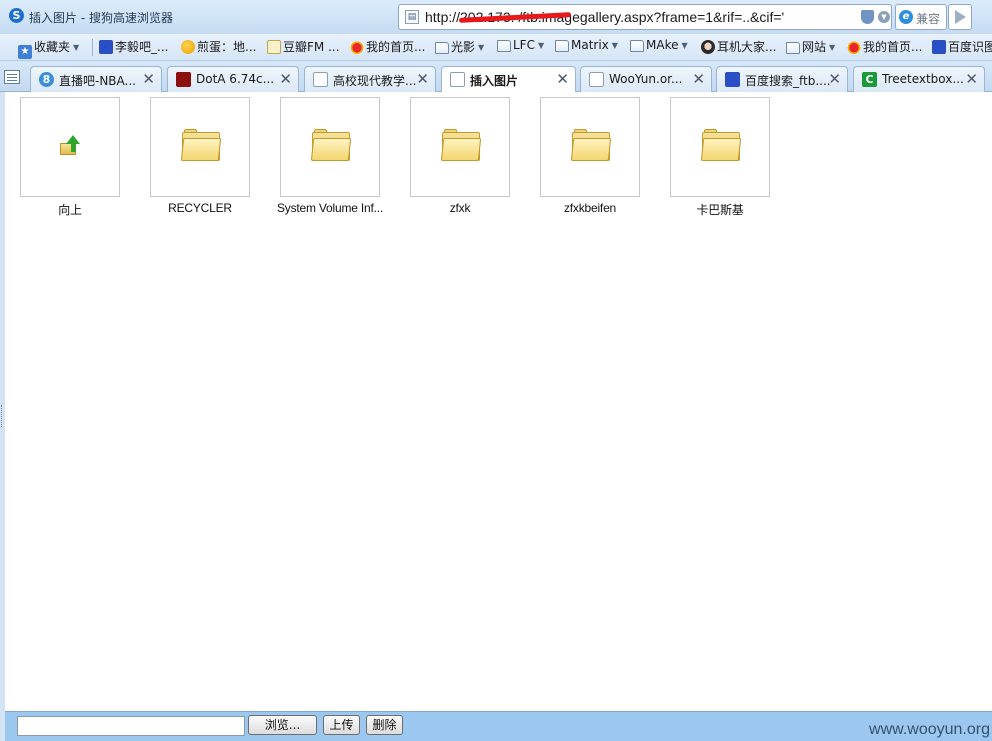  Describe the element at coordinates (200, 208) in the screenshot. I see `file-name: RECYCLER` at that location.